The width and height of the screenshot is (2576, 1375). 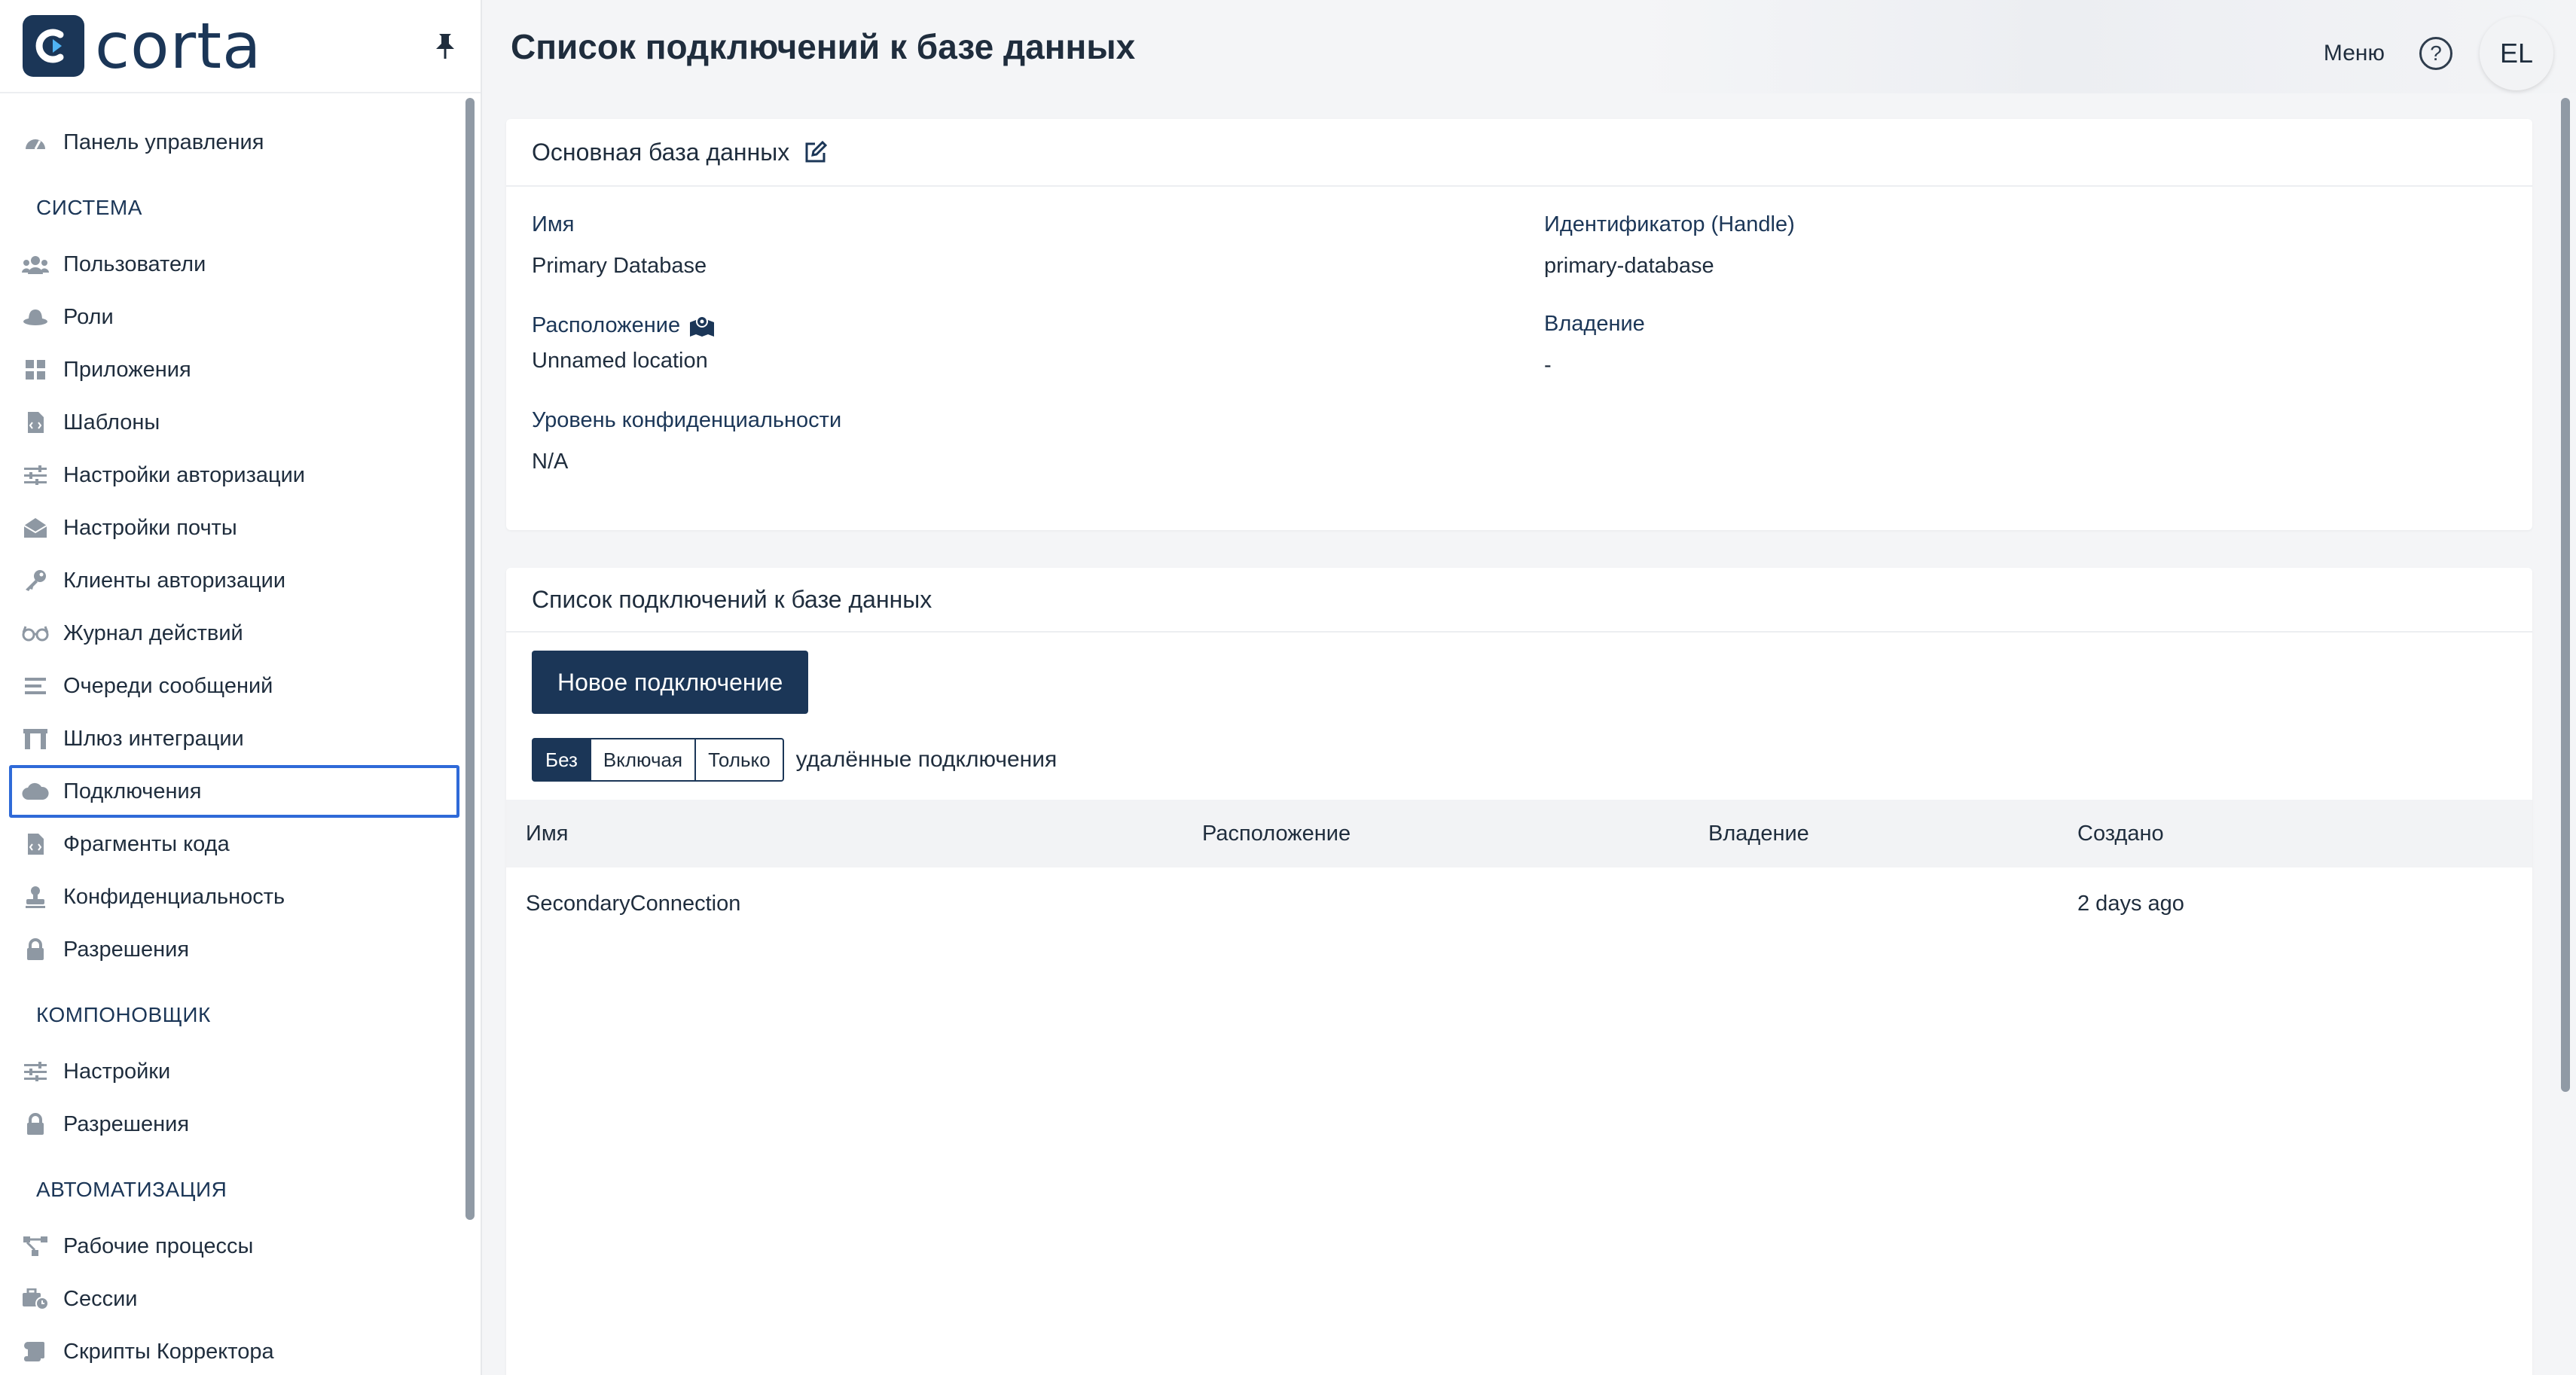 I want to click on envelope-open-icon, so click(x=35, y=528).